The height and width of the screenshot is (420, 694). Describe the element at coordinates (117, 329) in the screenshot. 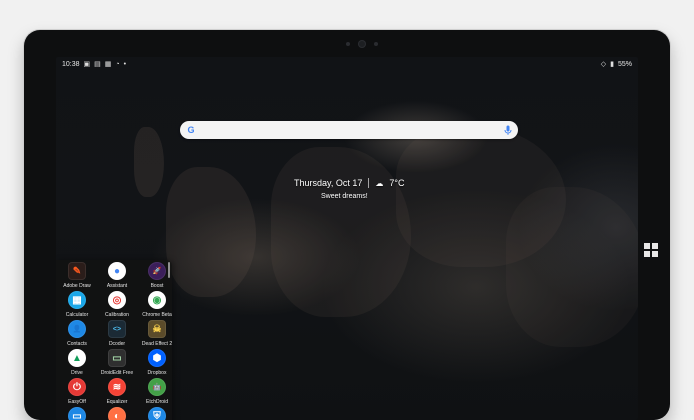

I see `dcoder-icon: <>` at that location.